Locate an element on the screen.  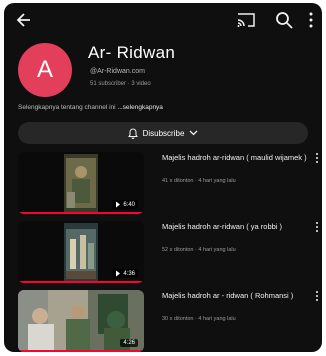
video-meta: 30 x ditonton · 4 hari yang lalu is located at coordinates (199, 319).